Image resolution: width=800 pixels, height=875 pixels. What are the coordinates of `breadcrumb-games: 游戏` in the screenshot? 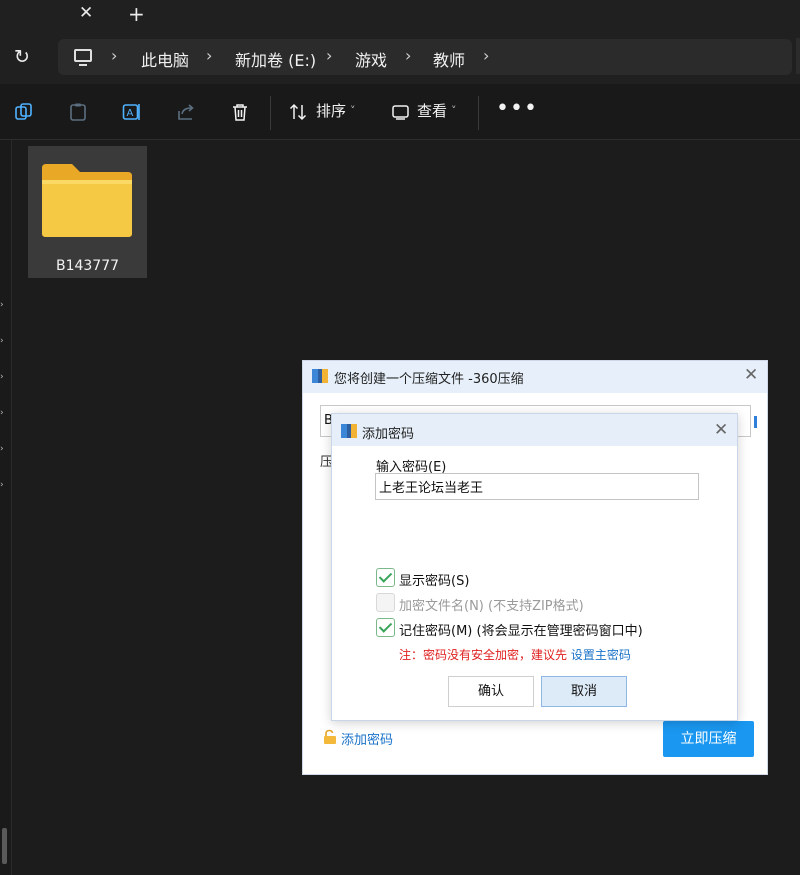 It's located at (371, 59).